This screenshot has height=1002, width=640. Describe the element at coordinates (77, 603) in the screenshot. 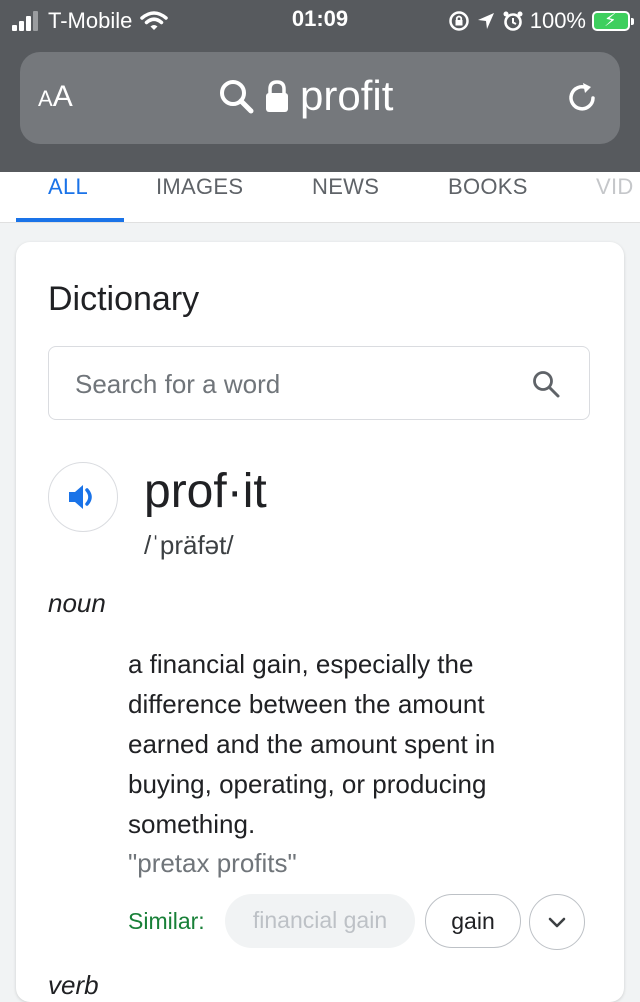

I see `part-of-speech: noun` at that location.